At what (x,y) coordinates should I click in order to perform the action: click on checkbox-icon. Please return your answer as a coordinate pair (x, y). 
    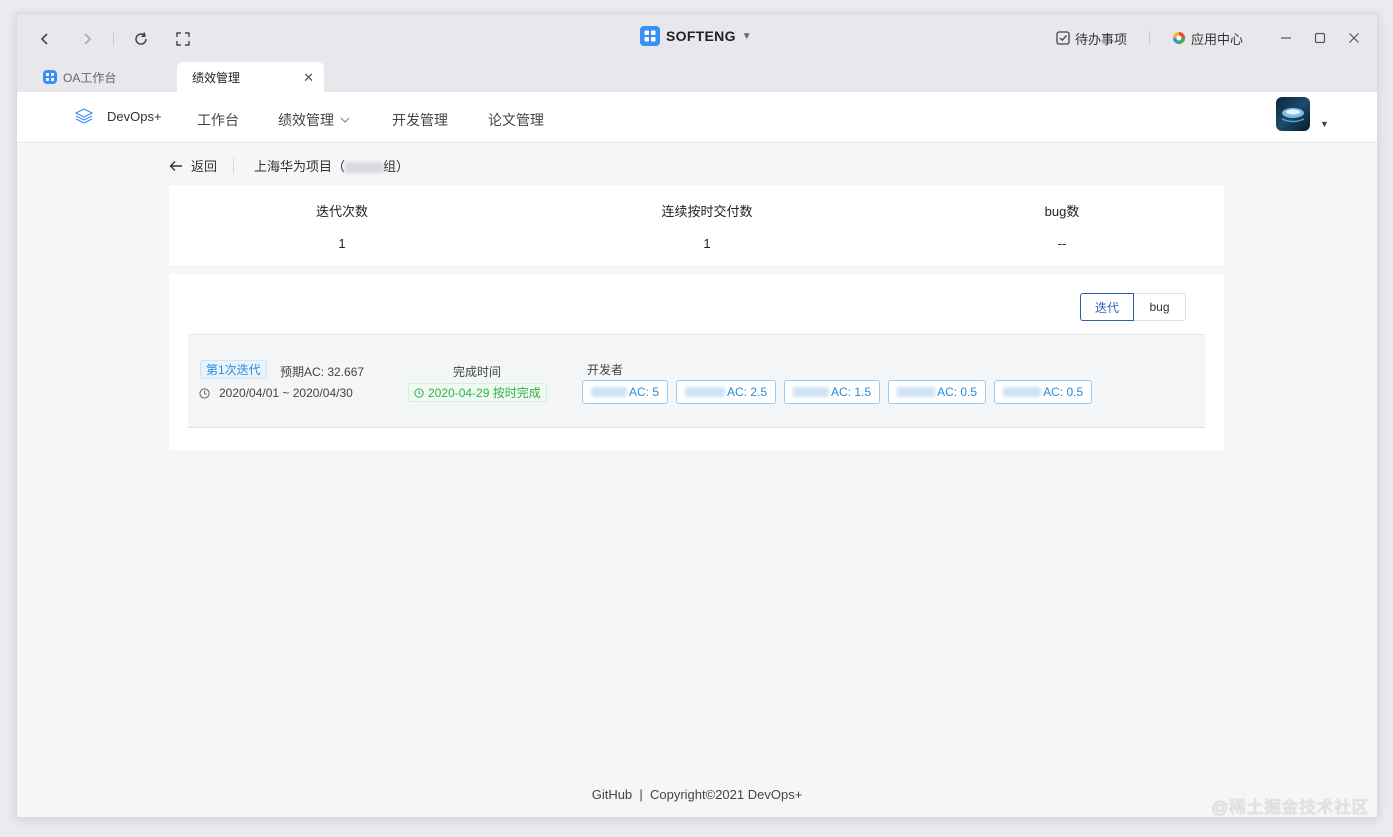
    Looking at the image, I should click on (1063, 38).